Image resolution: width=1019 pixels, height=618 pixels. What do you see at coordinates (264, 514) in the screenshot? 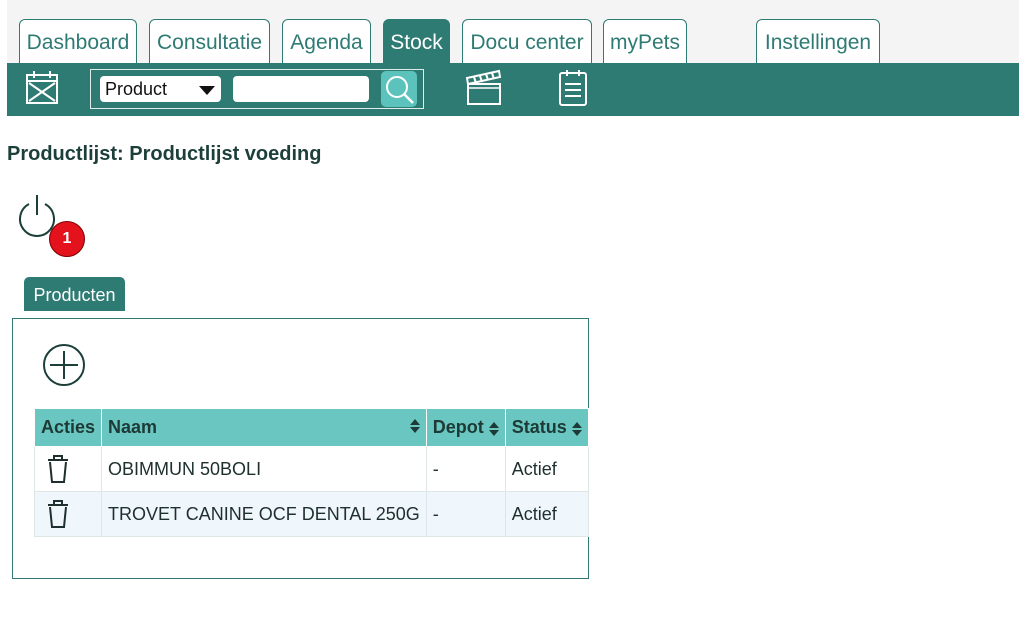
I see `product-name: TROVET CANINE OCF DENTAL 250G` at bounding box center [264, 514].